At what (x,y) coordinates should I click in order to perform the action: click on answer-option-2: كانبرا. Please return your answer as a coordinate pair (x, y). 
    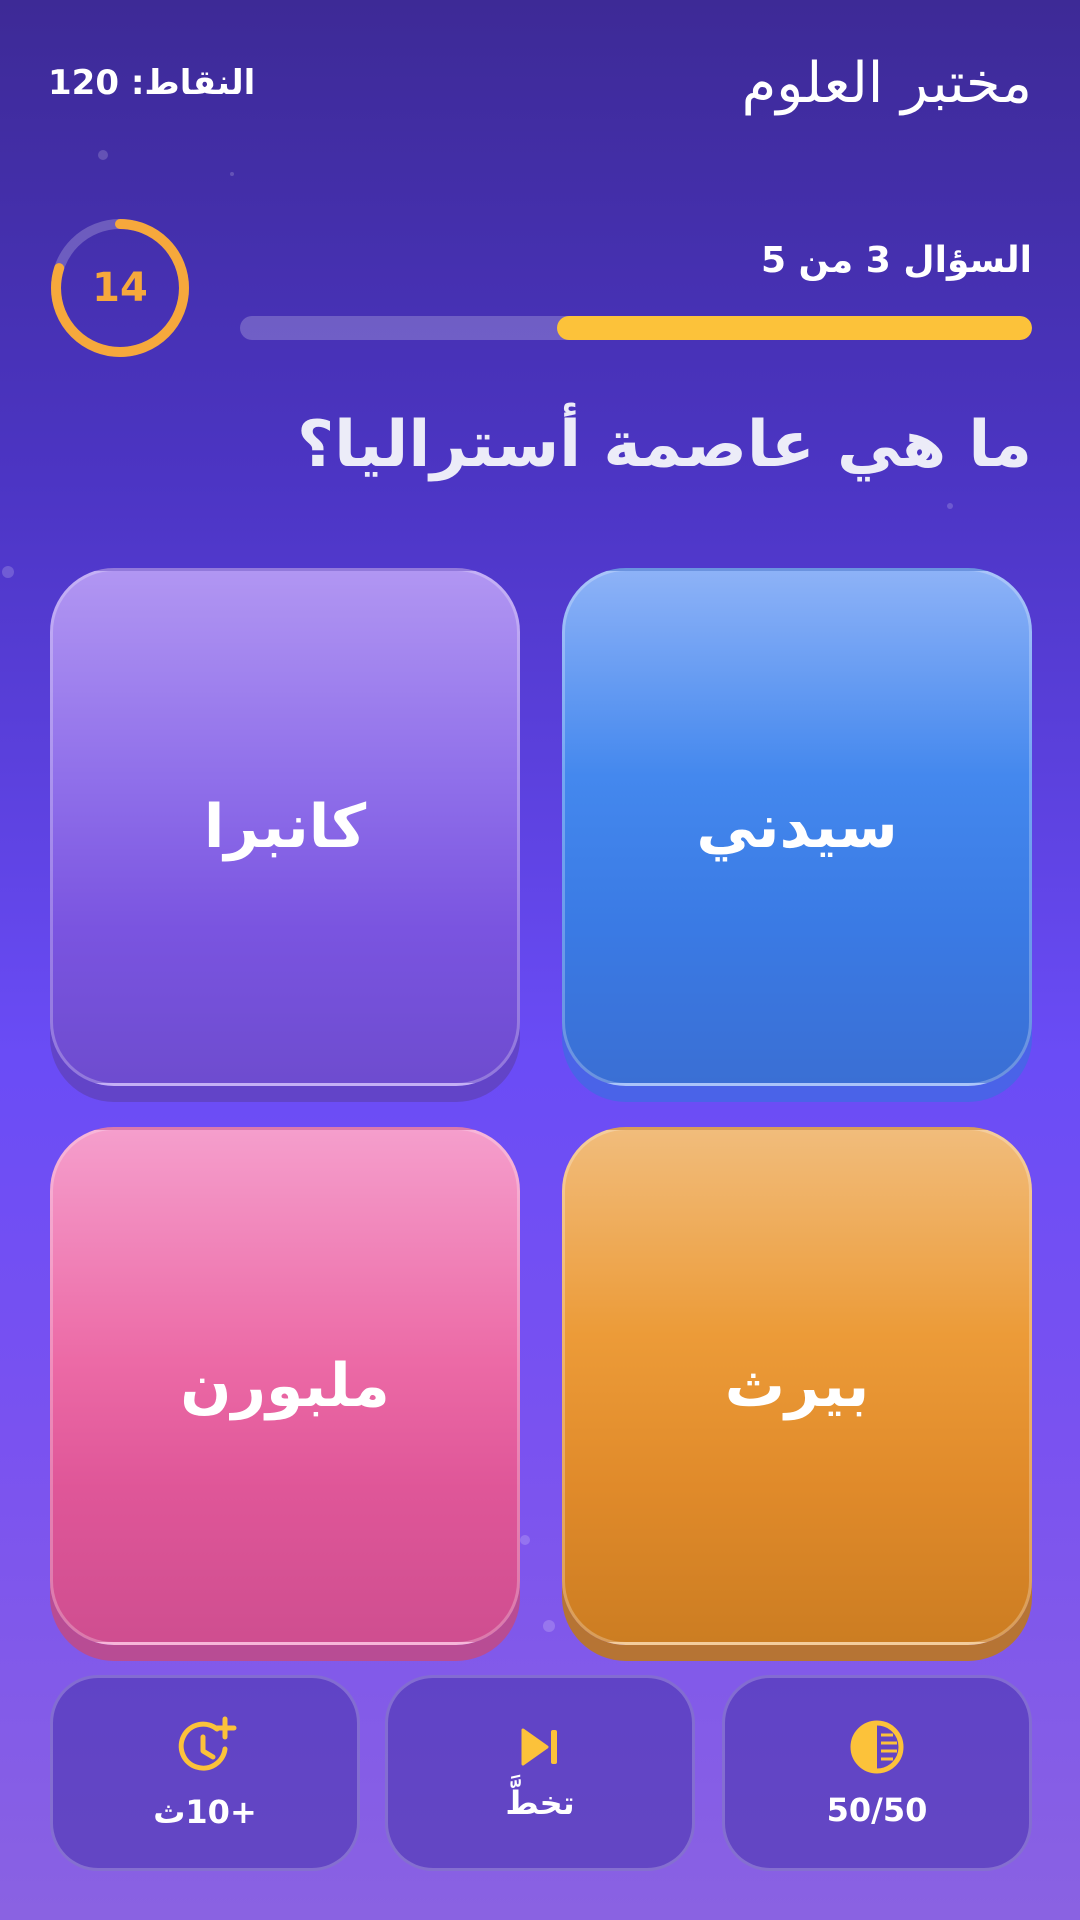
    Looking at the image, I should click on (285, 827).